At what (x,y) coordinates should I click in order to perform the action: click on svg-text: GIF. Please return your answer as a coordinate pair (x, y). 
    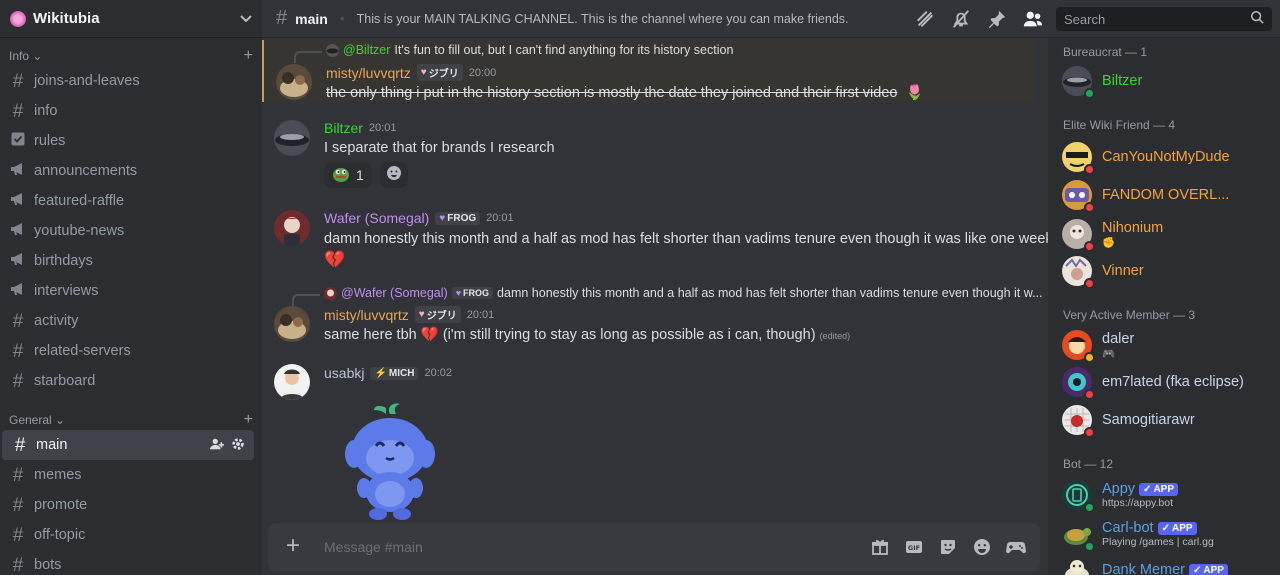
    Looking at the image, I should click on (914, 548).